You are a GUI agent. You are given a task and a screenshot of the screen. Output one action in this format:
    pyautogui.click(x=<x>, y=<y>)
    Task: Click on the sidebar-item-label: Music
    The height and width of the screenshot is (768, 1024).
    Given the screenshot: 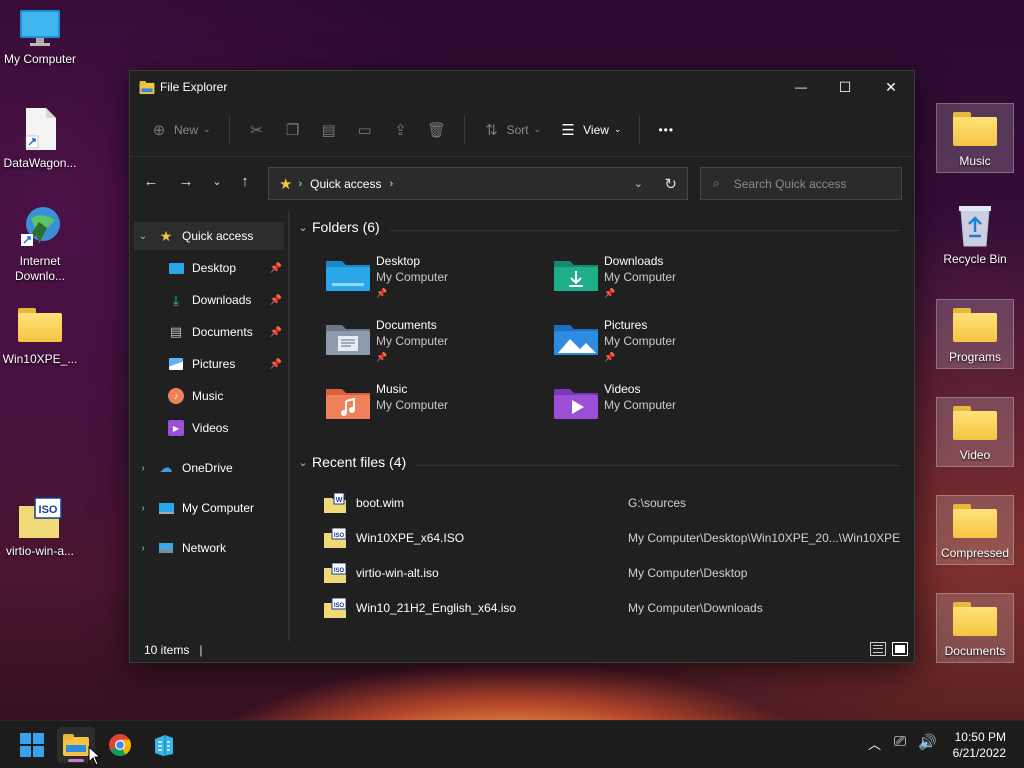 What is the action you would take?
    pyautogui.click(x=208, y=396)
    